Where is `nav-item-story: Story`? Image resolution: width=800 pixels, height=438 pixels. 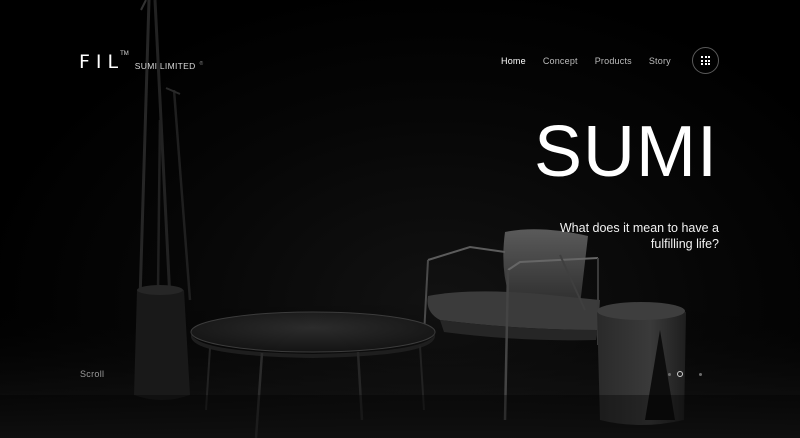 nav-item-story: Story is located at coordinates (660, 61).